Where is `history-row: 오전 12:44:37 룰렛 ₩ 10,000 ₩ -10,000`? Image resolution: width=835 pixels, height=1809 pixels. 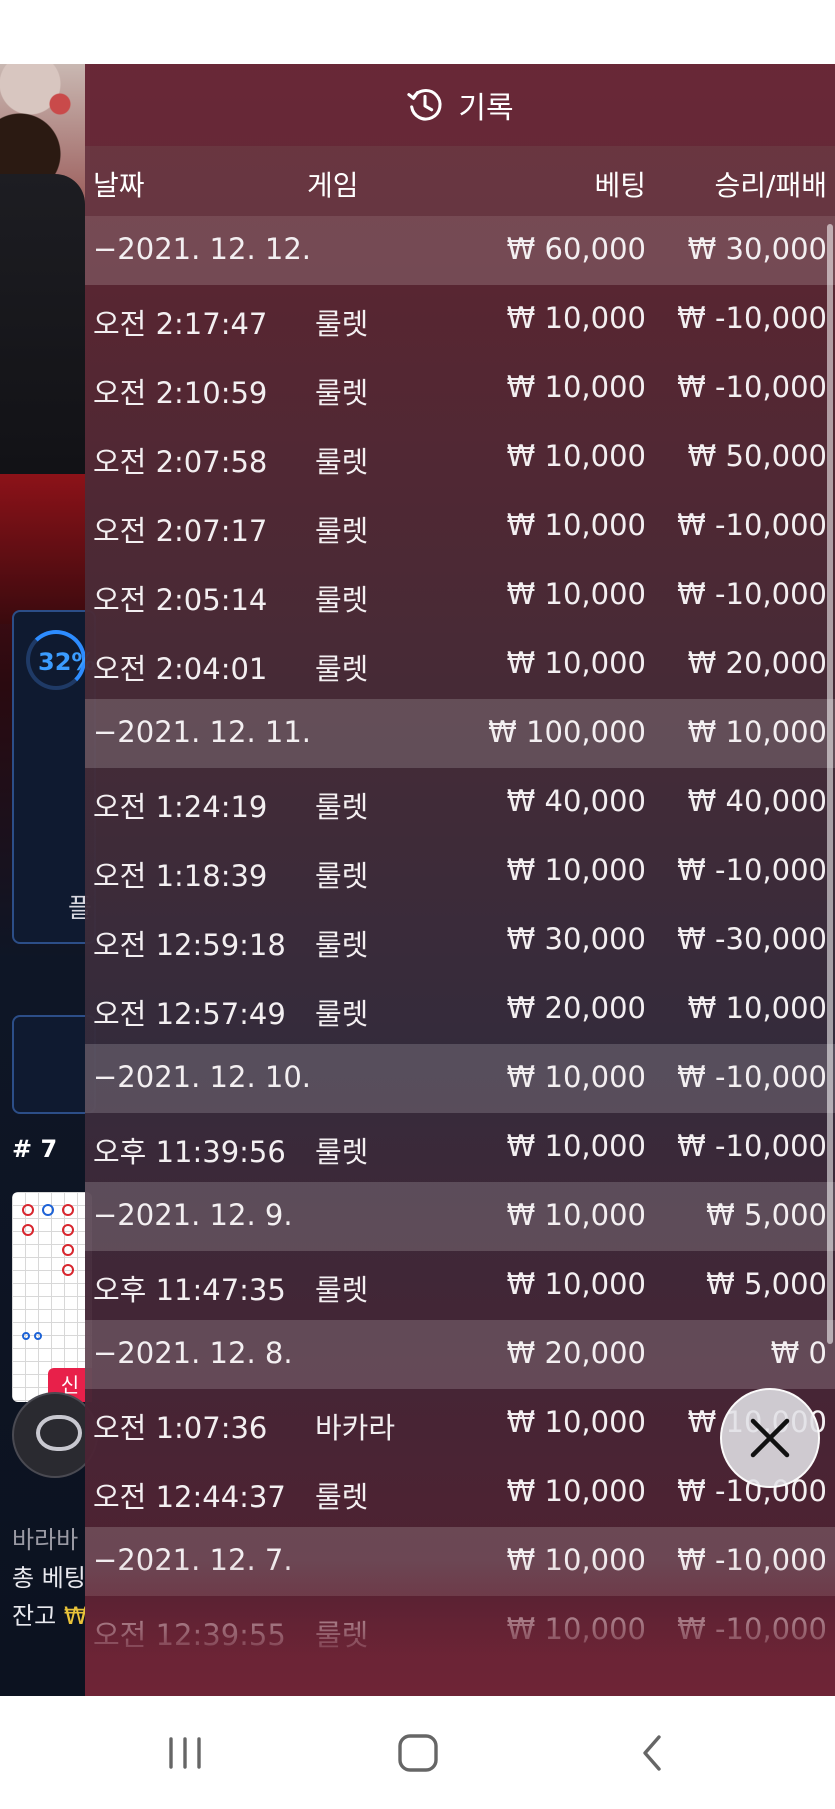 history-row: 오전 12:44:37 룰렛 ₩ 10,000 ₩ -10,000 is located at coordinates (460, 1492).